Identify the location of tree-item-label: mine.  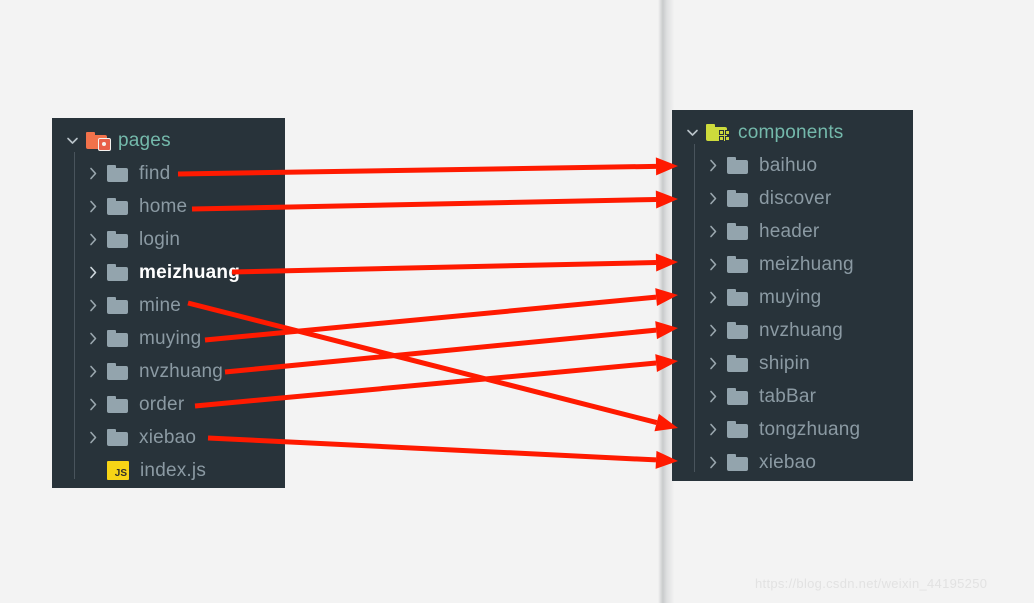
(160, 305).